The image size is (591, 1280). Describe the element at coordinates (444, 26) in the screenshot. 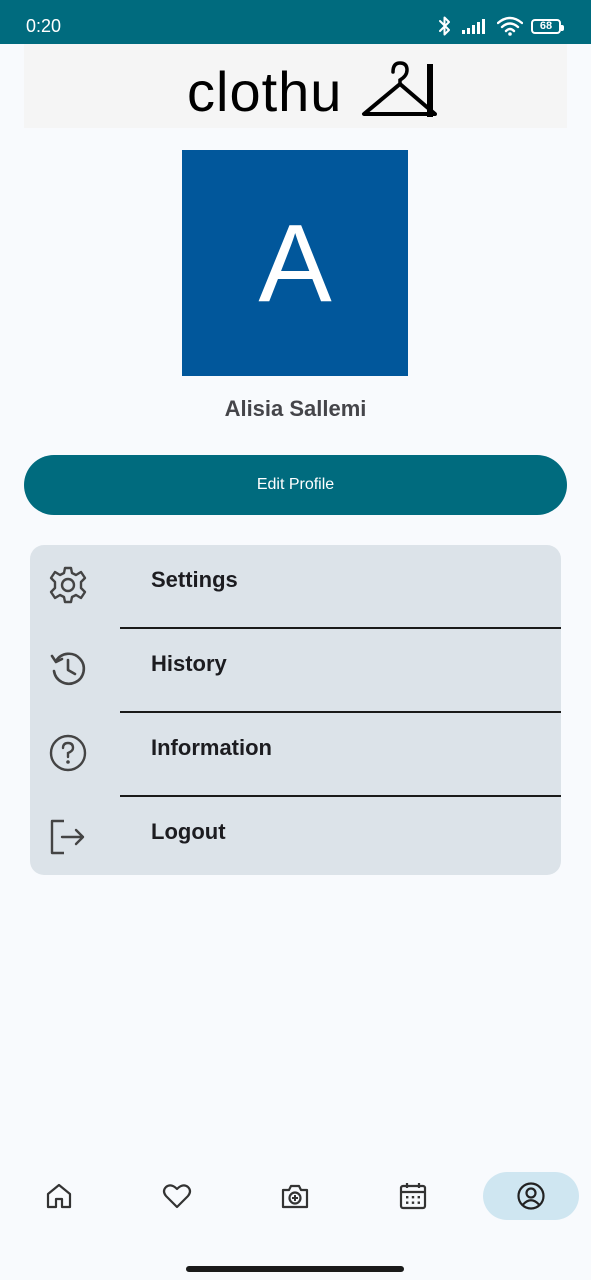

I see `bluetooth-icon` at that location.